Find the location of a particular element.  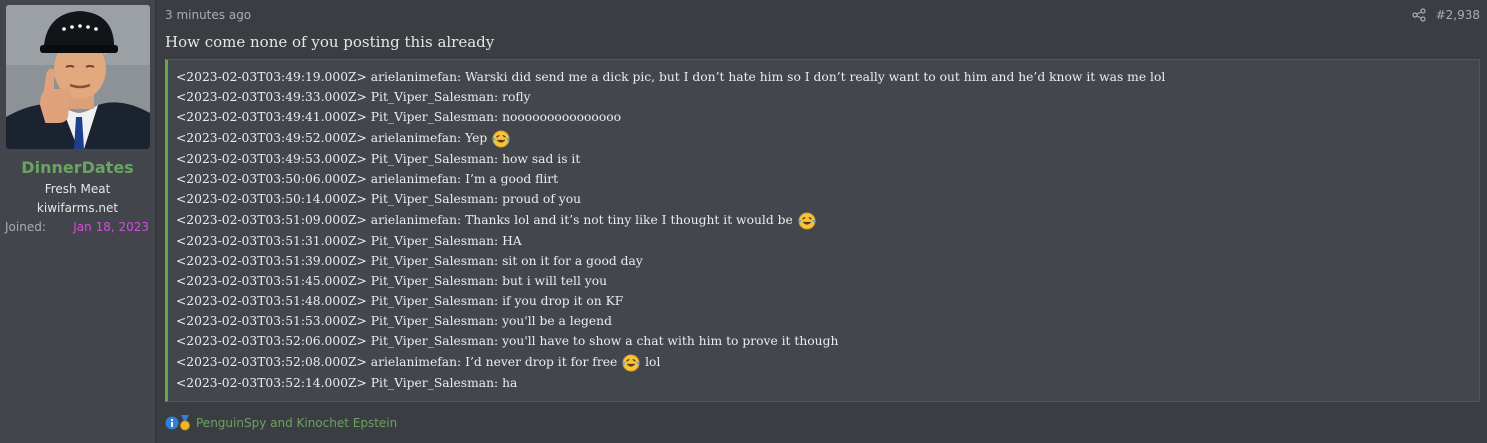

informative-icon is located at coordinates (172, 423).